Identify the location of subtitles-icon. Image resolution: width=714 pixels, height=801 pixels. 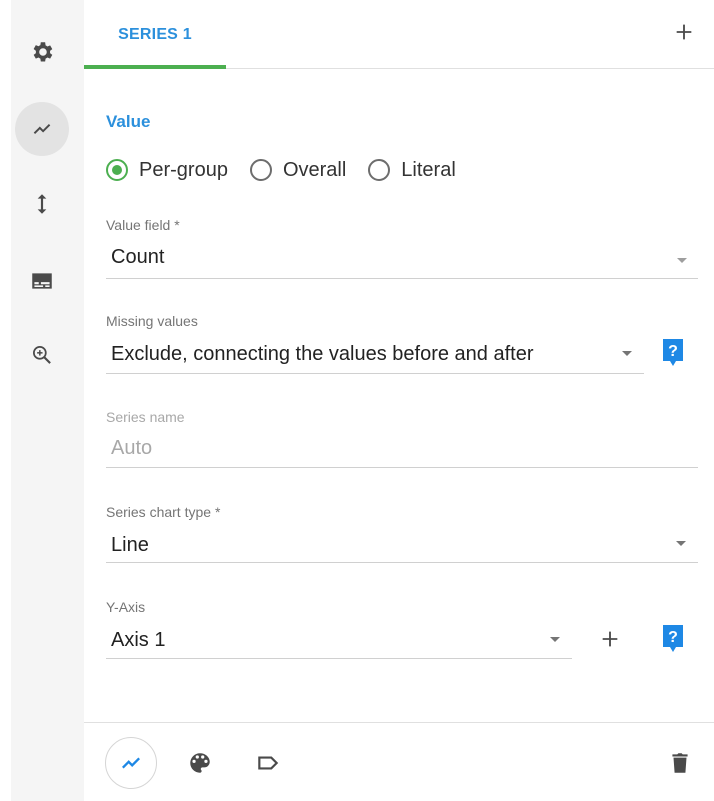
(42, 281).